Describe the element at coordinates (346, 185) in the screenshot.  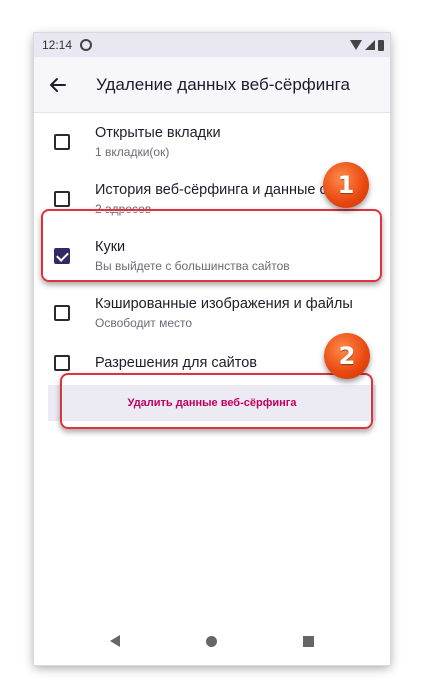
I see `step-badge-1: 1` at that location.